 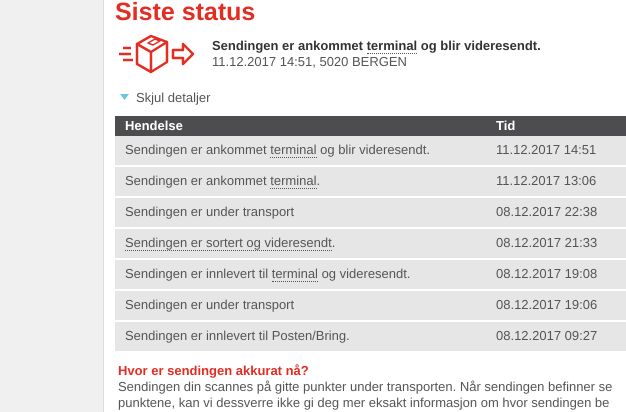 I want to click on term-link: Sendingen er sortert og videresendt, so click(x=228, y=243).